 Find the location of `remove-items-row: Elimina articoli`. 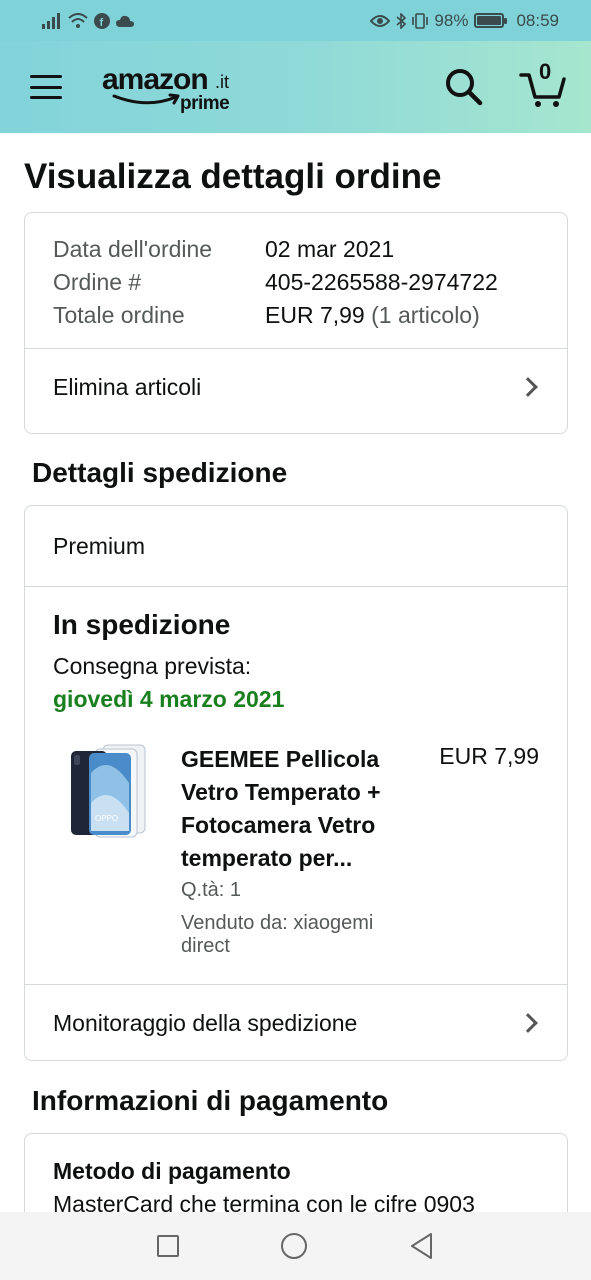

remove-items-row: Elimina articoli is located at coordinates (296, 387).